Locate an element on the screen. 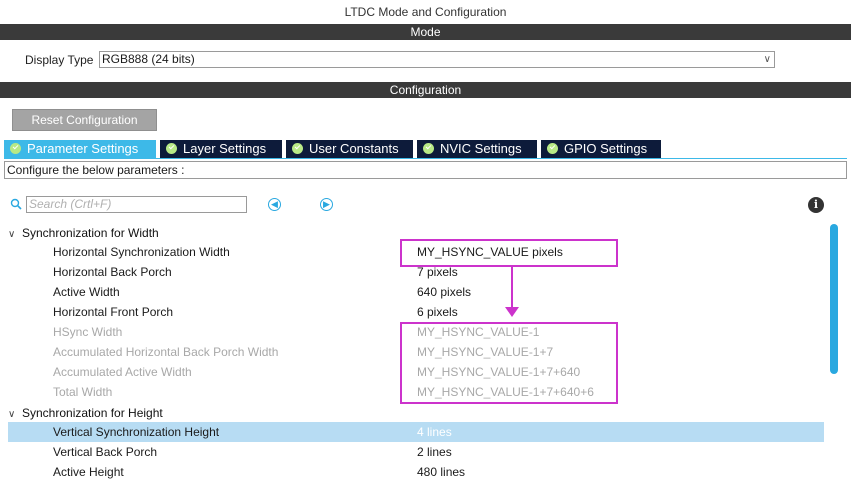  param-value: 7 pixels is located at coordinates (437, 272).